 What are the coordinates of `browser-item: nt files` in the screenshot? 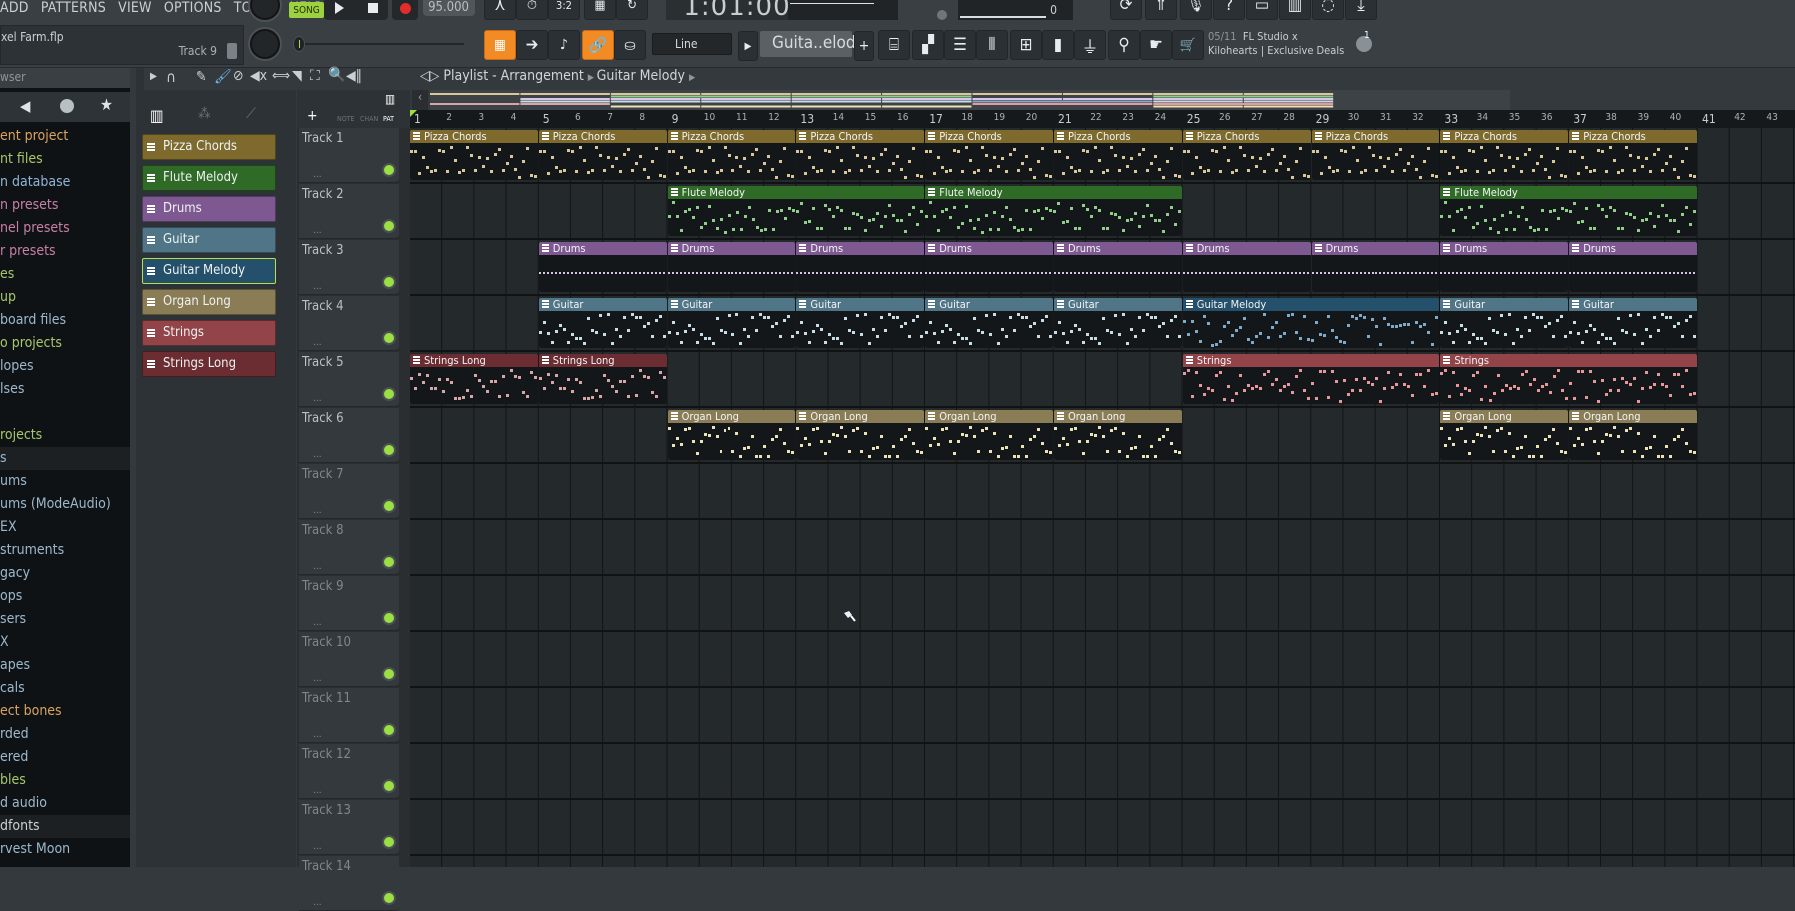 It's located at (65, 159).